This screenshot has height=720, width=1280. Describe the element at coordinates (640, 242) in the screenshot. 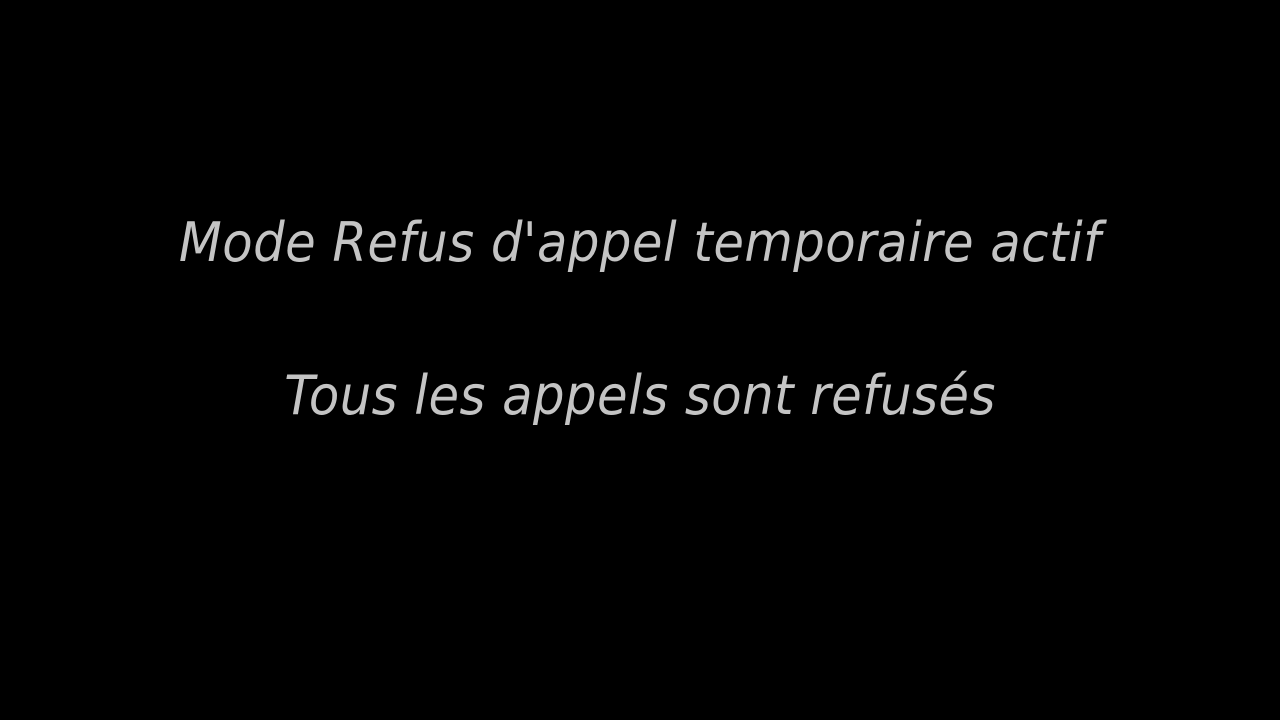

I see `mode-status-title: Mode Refus d'appel temporaire actif` at that location.